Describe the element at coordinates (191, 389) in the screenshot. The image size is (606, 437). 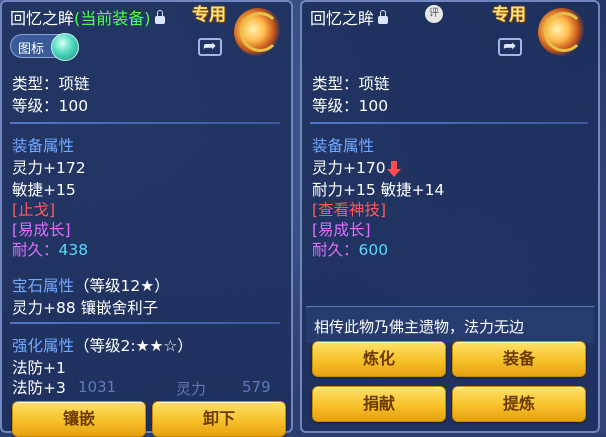
I see `bg-spirit-label: 灵力` at that location.